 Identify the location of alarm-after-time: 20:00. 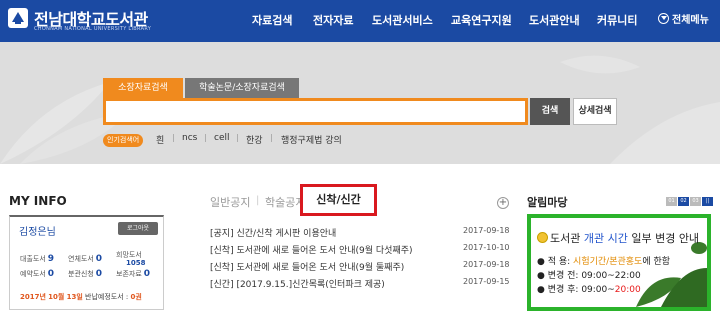
(627, 290).